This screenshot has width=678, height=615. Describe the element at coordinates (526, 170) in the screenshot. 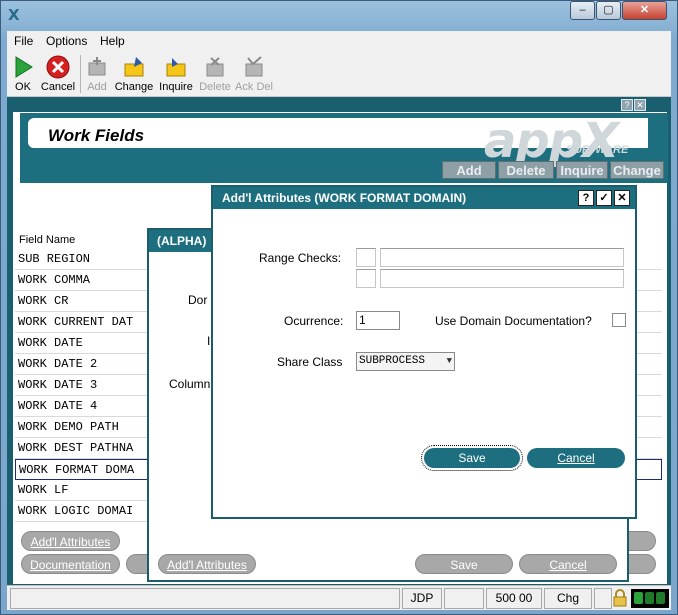

I see `tab-delete: Delete` at that location.